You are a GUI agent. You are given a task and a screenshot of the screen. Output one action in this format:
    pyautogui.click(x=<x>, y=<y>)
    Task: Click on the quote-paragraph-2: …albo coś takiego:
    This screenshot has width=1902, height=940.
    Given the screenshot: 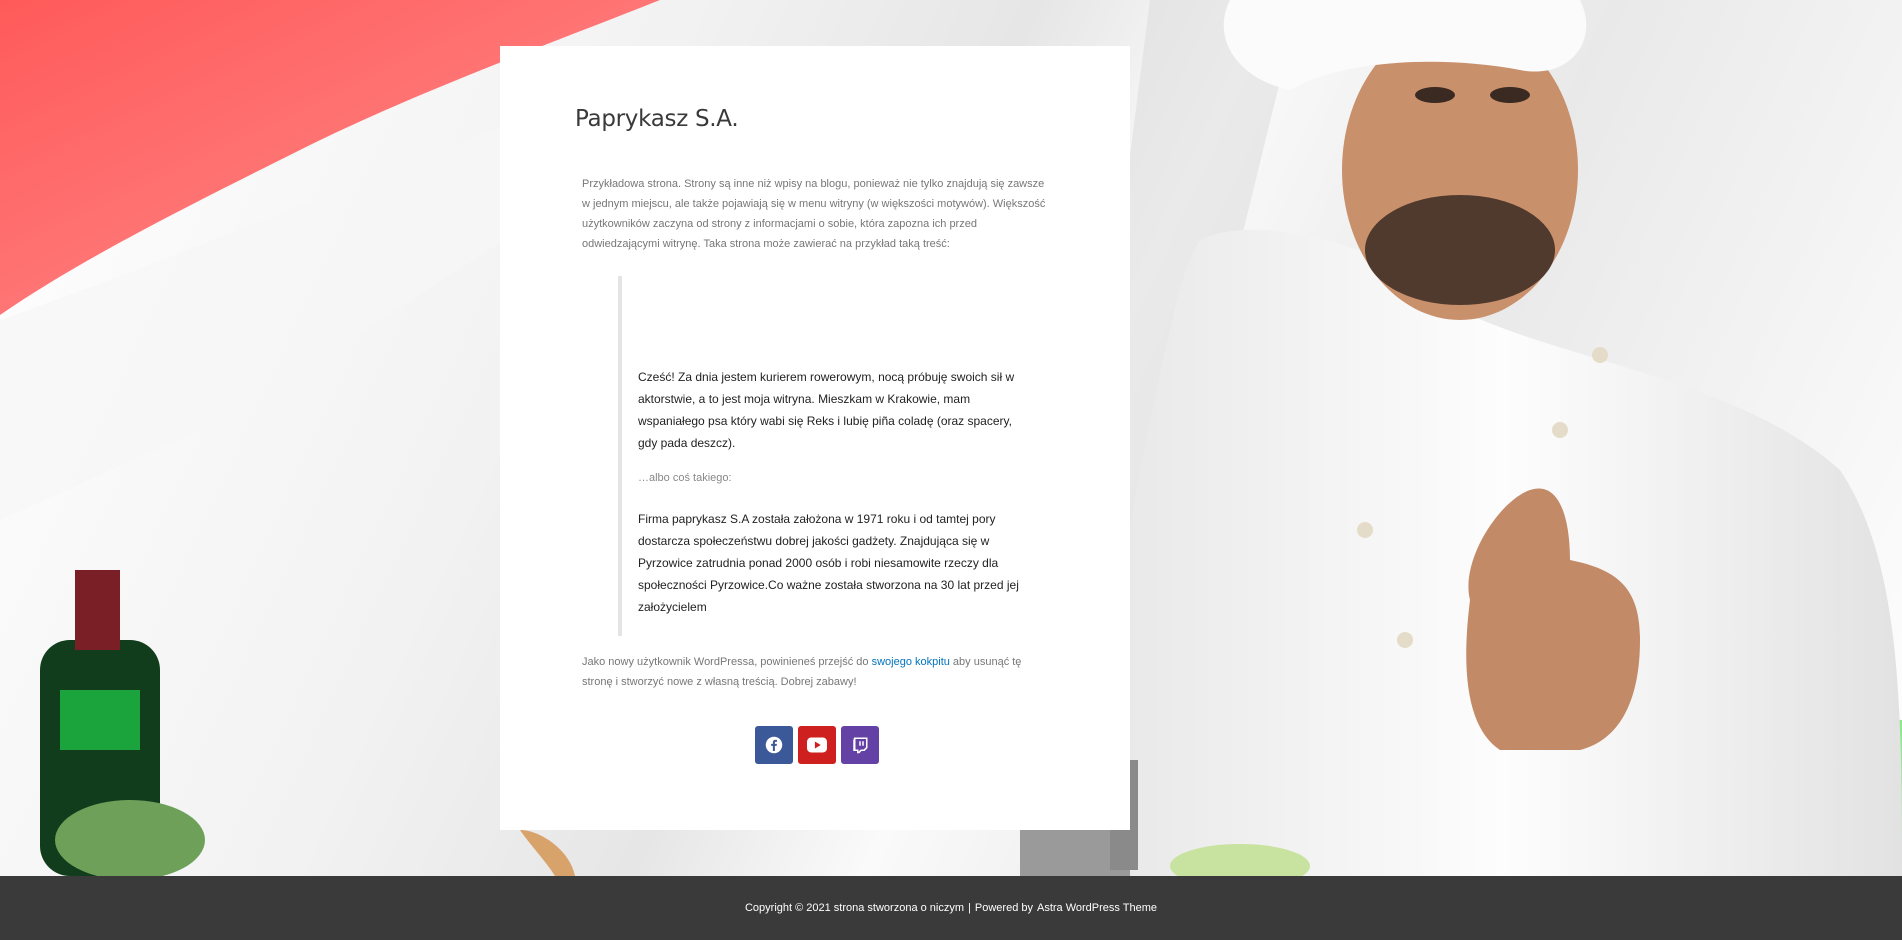 What is the action you would take?
    pyautogui.click(x=685, y=478)
    